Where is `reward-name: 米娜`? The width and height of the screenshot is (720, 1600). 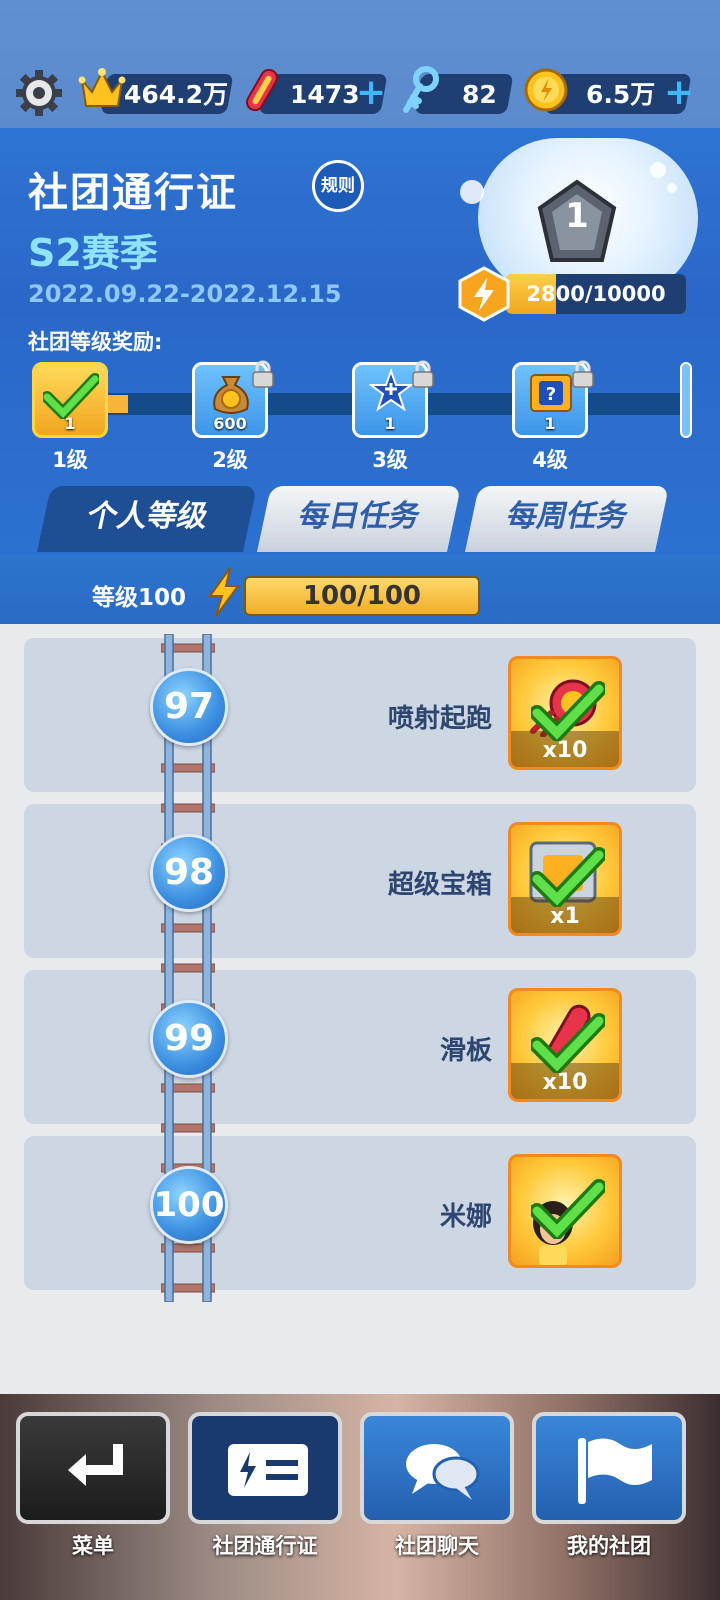
reward-name: 米娜 is located at coordinates (465, 1217).